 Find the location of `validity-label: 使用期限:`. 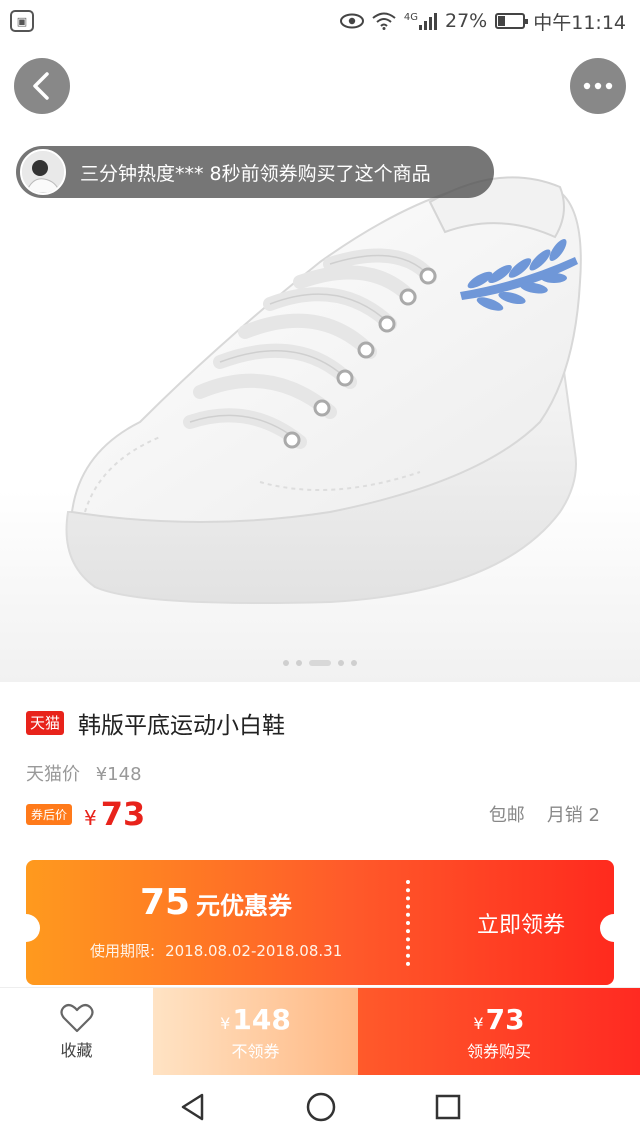

validity-label: 使用期限: is located at coordinates (123, 951).